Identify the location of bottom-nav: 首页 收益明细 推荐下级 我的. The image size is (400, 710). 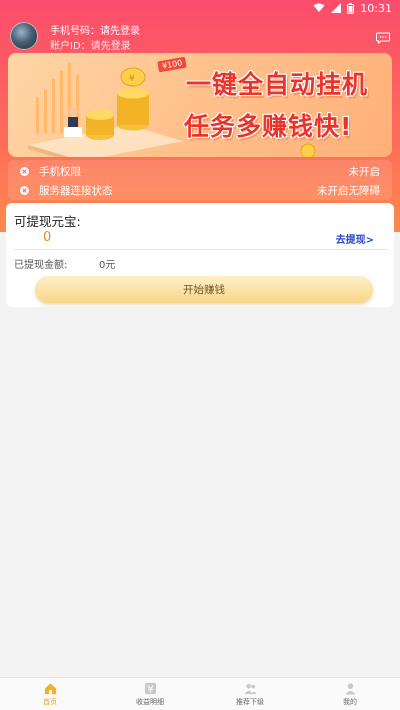
(200, 693).